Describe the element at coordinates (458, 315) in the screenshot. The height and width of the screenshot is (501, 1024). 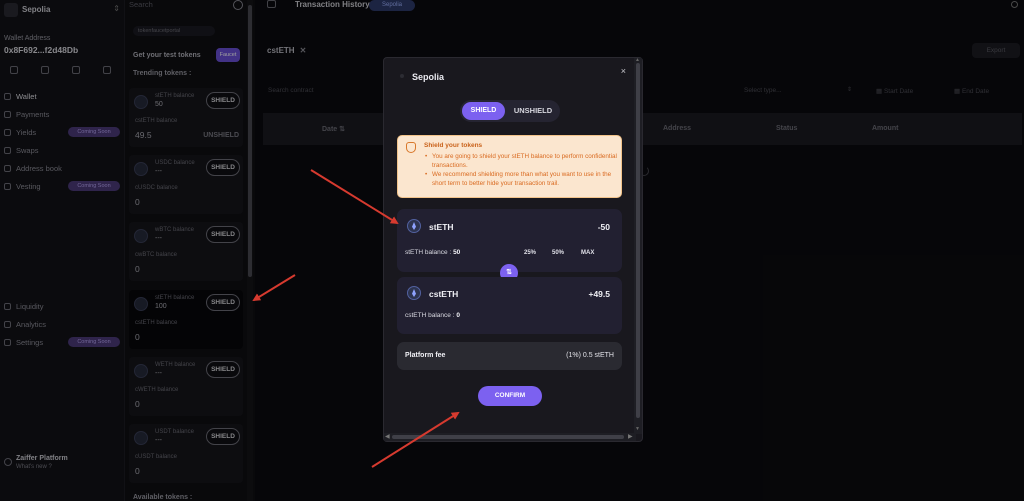
I see `to-balance-value: 0` at that location.